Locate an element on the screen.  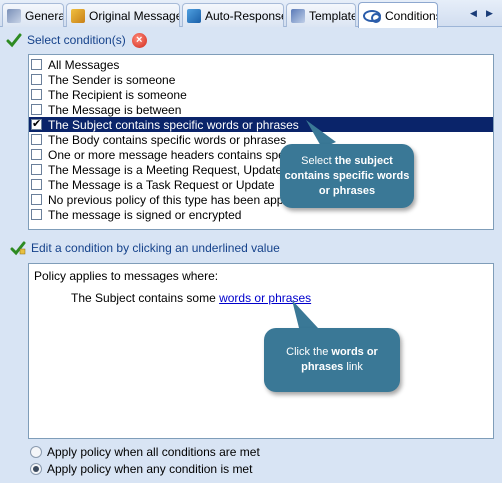
callout-text: Click the is located at coordinates (309, 352).